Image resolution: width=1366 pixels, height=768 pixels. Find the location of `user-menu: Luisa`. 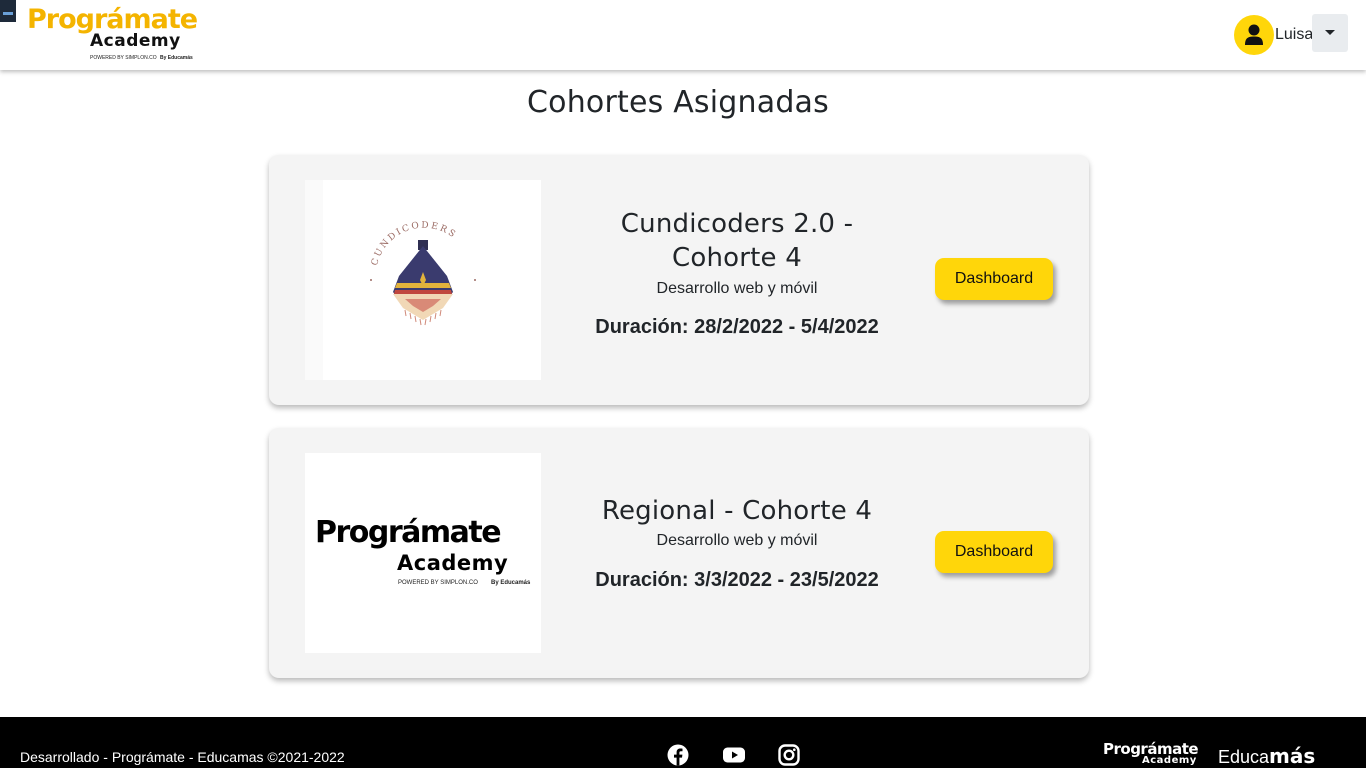

user-menu: Luisa is located at coordinates (1291, 34).